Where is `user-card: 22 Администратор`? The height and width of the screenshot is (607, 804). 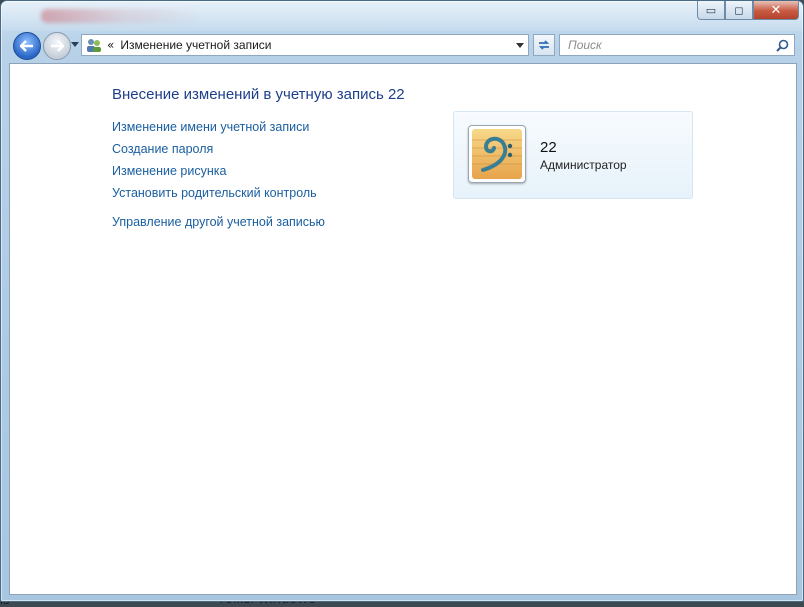
user-card: 22 Администратор is located at coordinates (573, 155).